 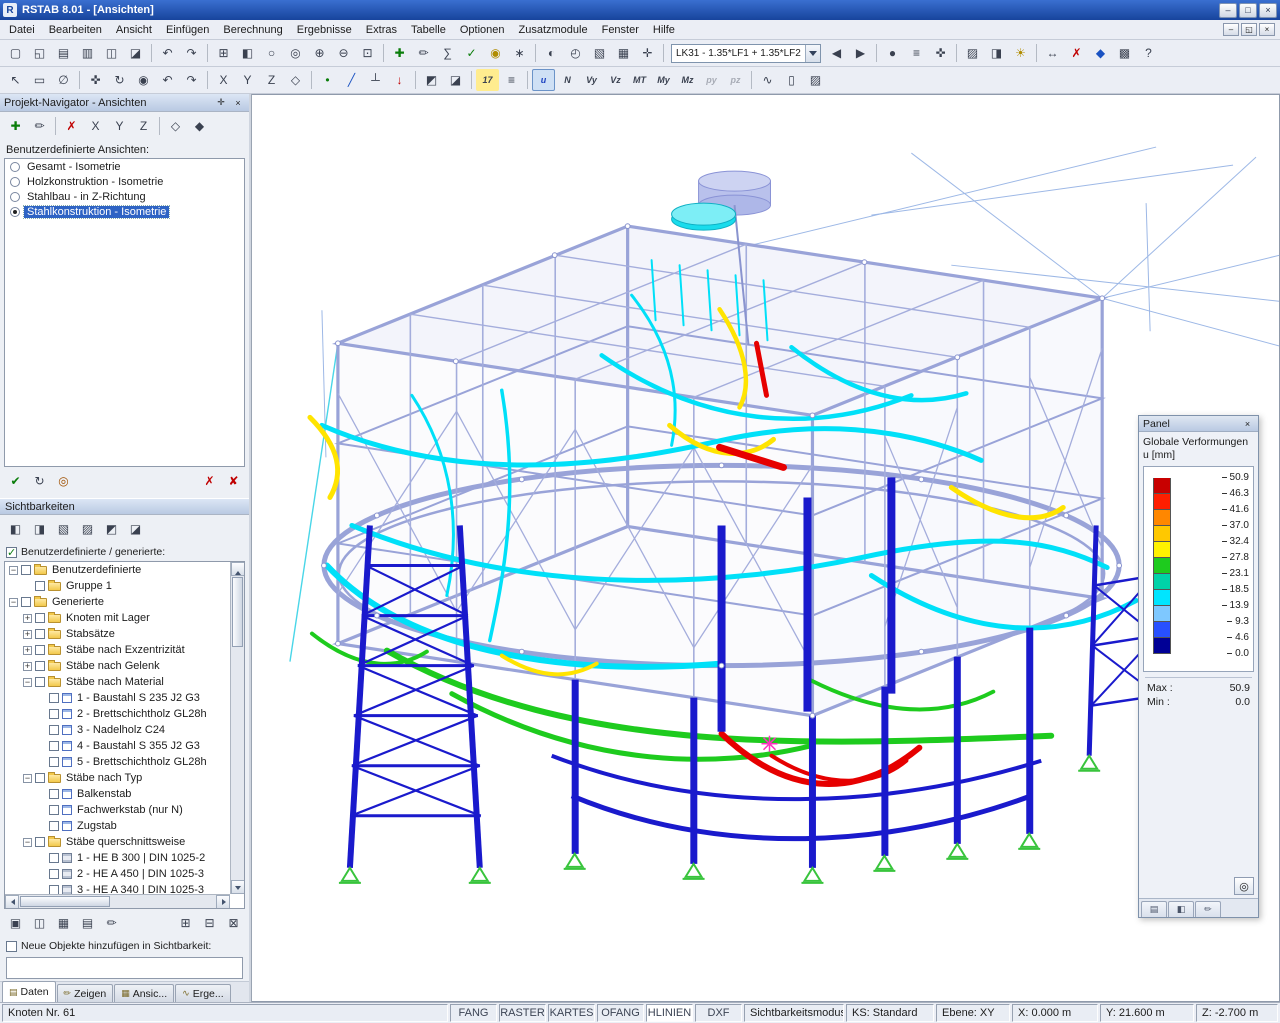 What do you see at coordinates (117, 650) in the screenshot?
I see `tree-item: Stäbe nach Exzentrizität` at bounding box center [117, 650].